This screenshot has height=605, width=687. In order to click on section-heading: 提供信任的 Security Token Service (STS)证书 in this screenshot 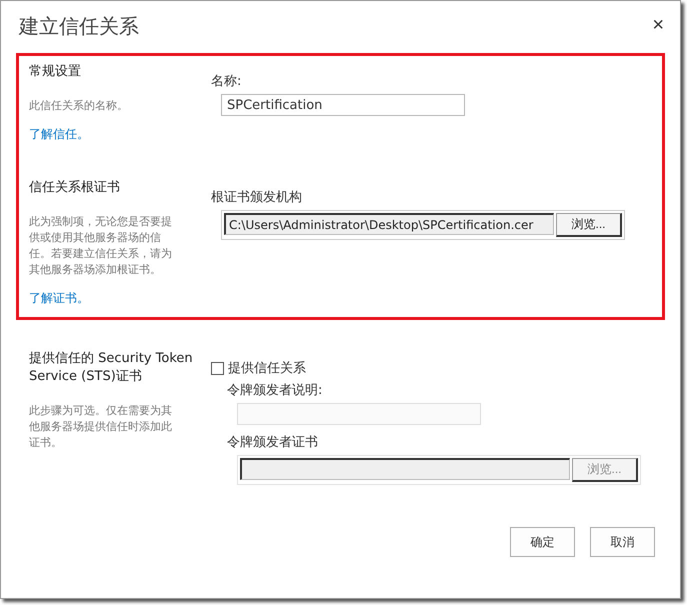, I will do `click(111, 367)`.